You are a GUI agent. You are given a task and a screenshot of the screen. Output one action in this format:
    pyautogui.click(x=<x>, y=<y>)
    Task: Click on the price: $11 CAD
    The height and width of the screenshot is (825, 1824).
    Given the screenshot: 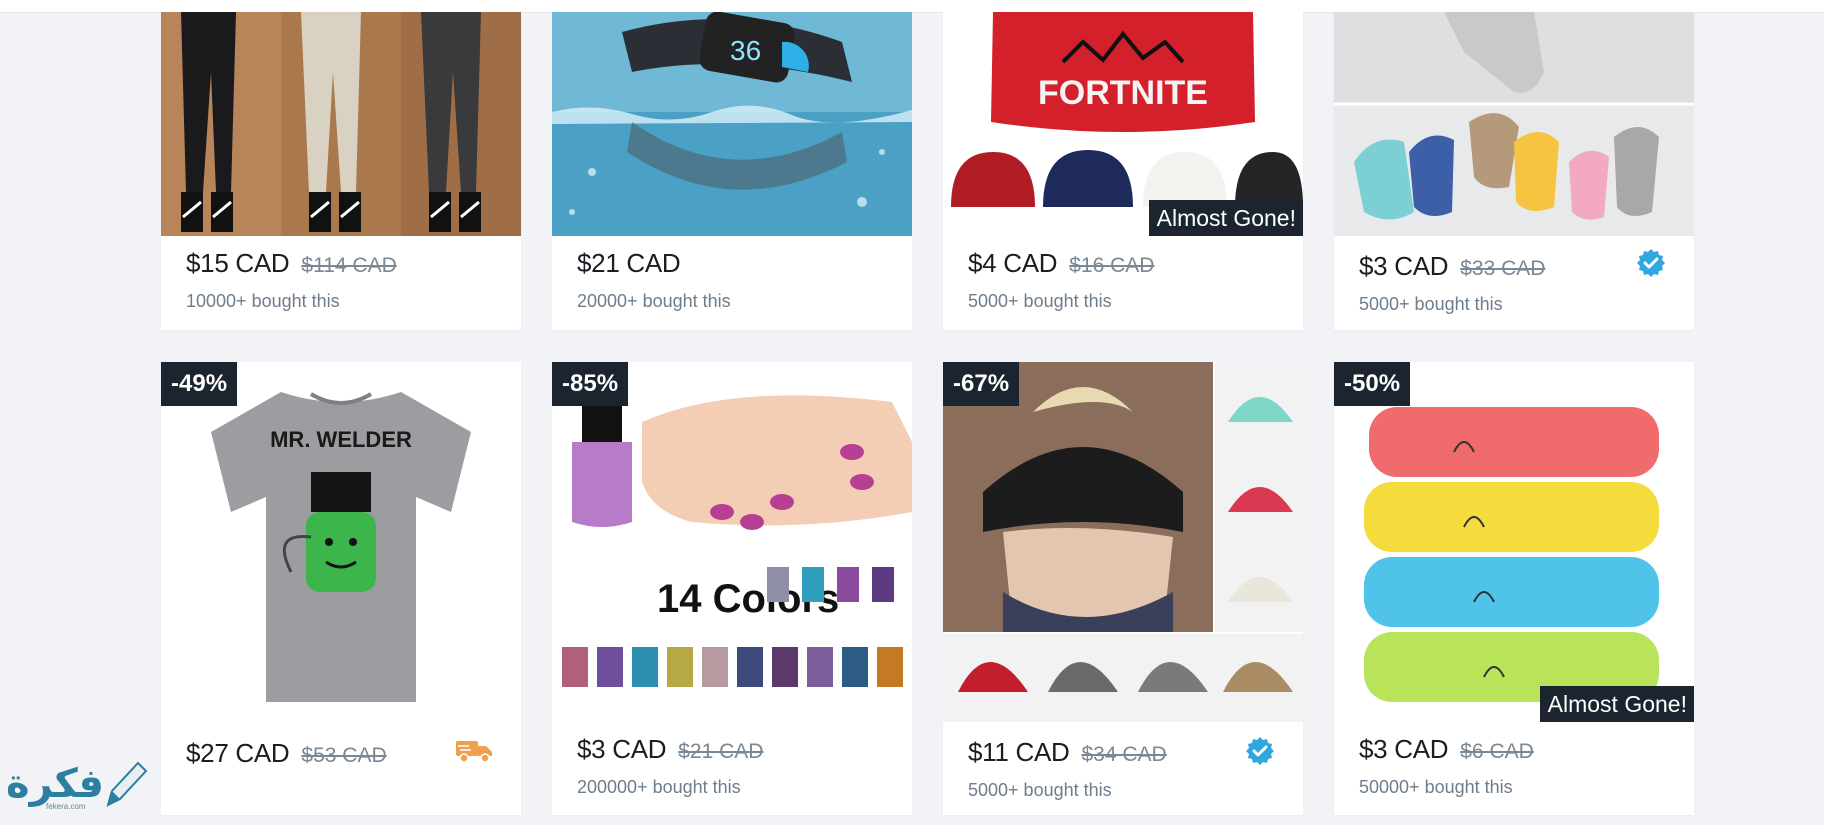 What is the action you would take?
    pyautogui.click(x=1019, y=752)
    